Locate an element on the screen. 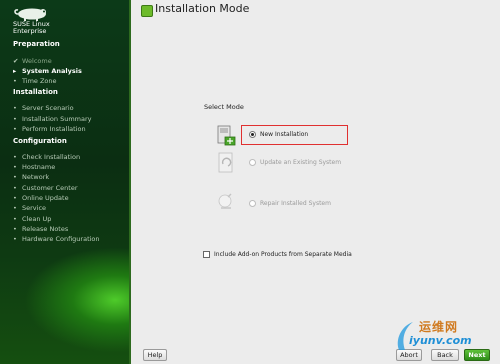  installation-mode-icon is located at coordinates (147, 11).